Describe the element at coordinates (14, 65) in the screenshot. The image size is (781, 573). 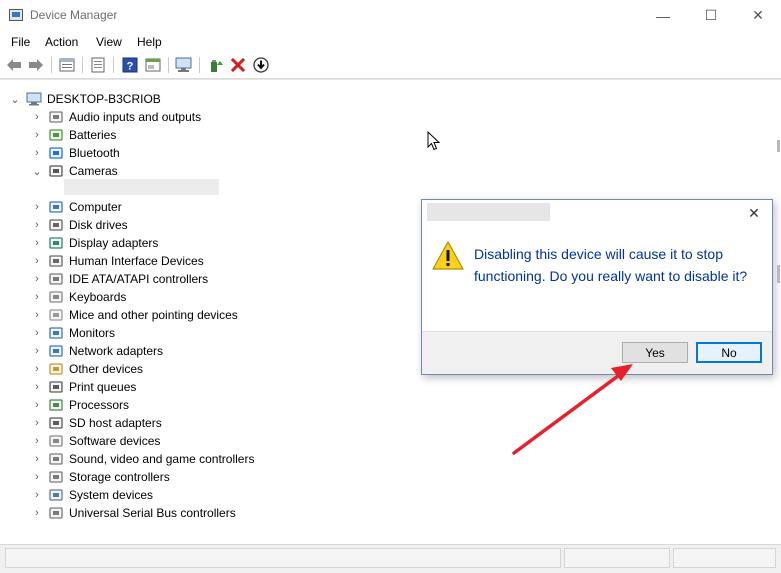
I see `back-button` at that location.